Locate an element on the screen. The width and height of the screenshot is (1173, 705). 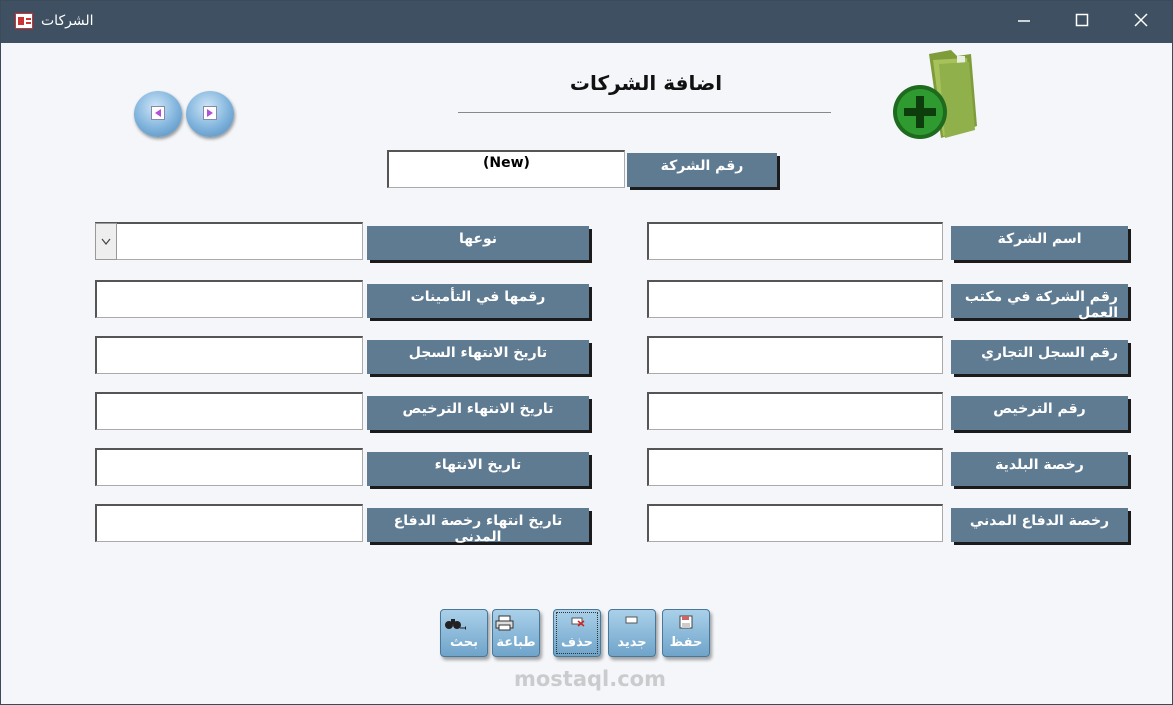
labor-office-number-label: رقم الشركة في مكتب العمل is located at coordinates (1039, 302).